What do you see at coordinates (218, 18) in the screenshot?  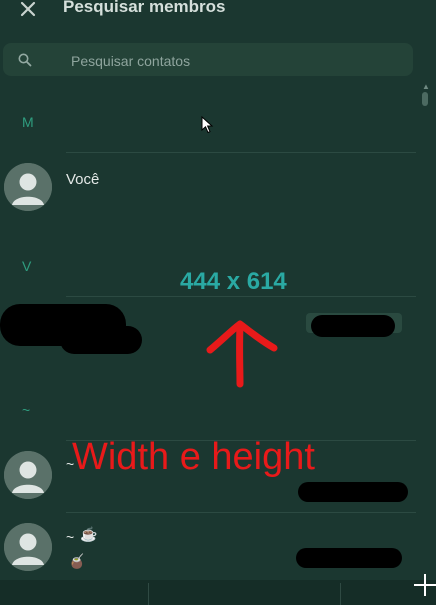 I see `panel-header: Pesquisar membros` at bounding box center [218, 18].